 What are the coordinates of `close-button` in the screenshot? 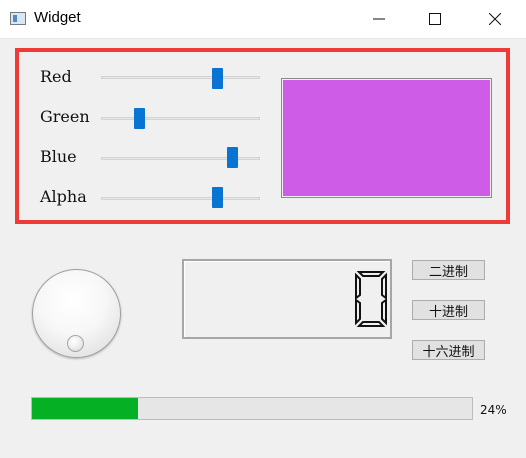 It's located at (495, 19).